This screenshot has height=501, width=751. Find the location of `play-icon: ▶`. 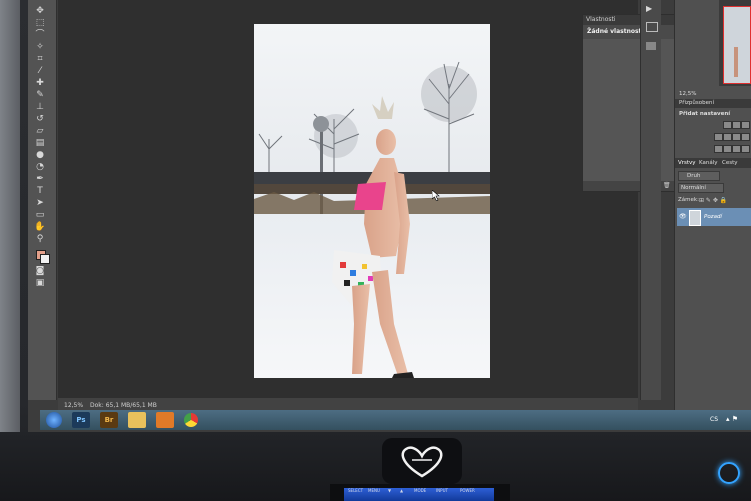

play-icon: ▶ is located at coordinates (649, 8).